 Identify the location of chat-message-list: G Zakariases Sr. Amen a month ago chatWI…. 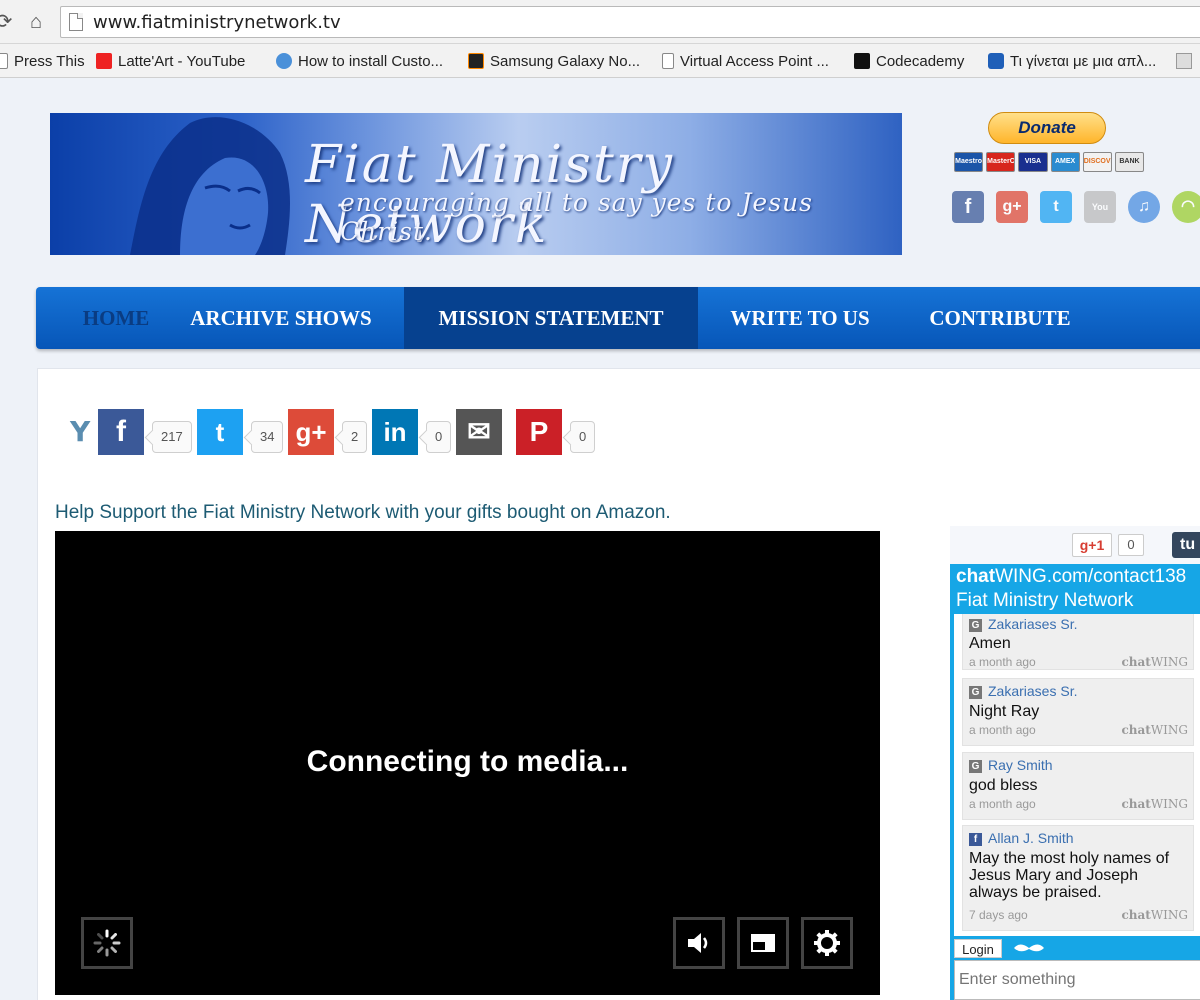
(1077, 775).